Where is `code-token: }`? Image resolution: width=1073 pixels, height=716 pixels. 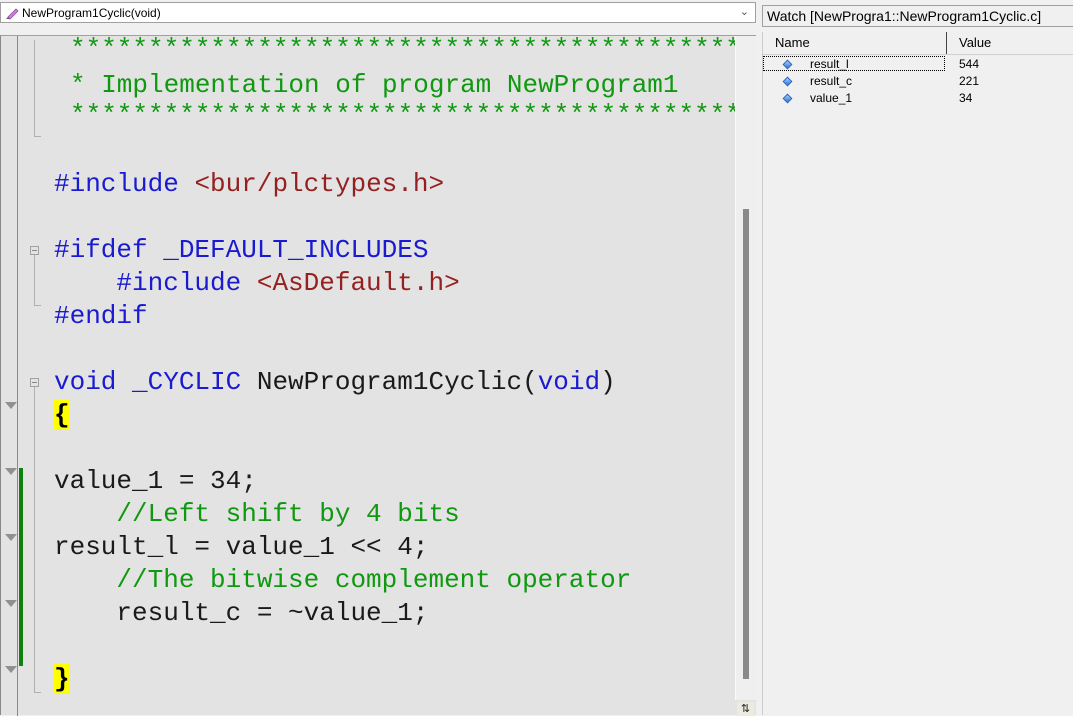 code-token: } is located at coordinates (62, 679).